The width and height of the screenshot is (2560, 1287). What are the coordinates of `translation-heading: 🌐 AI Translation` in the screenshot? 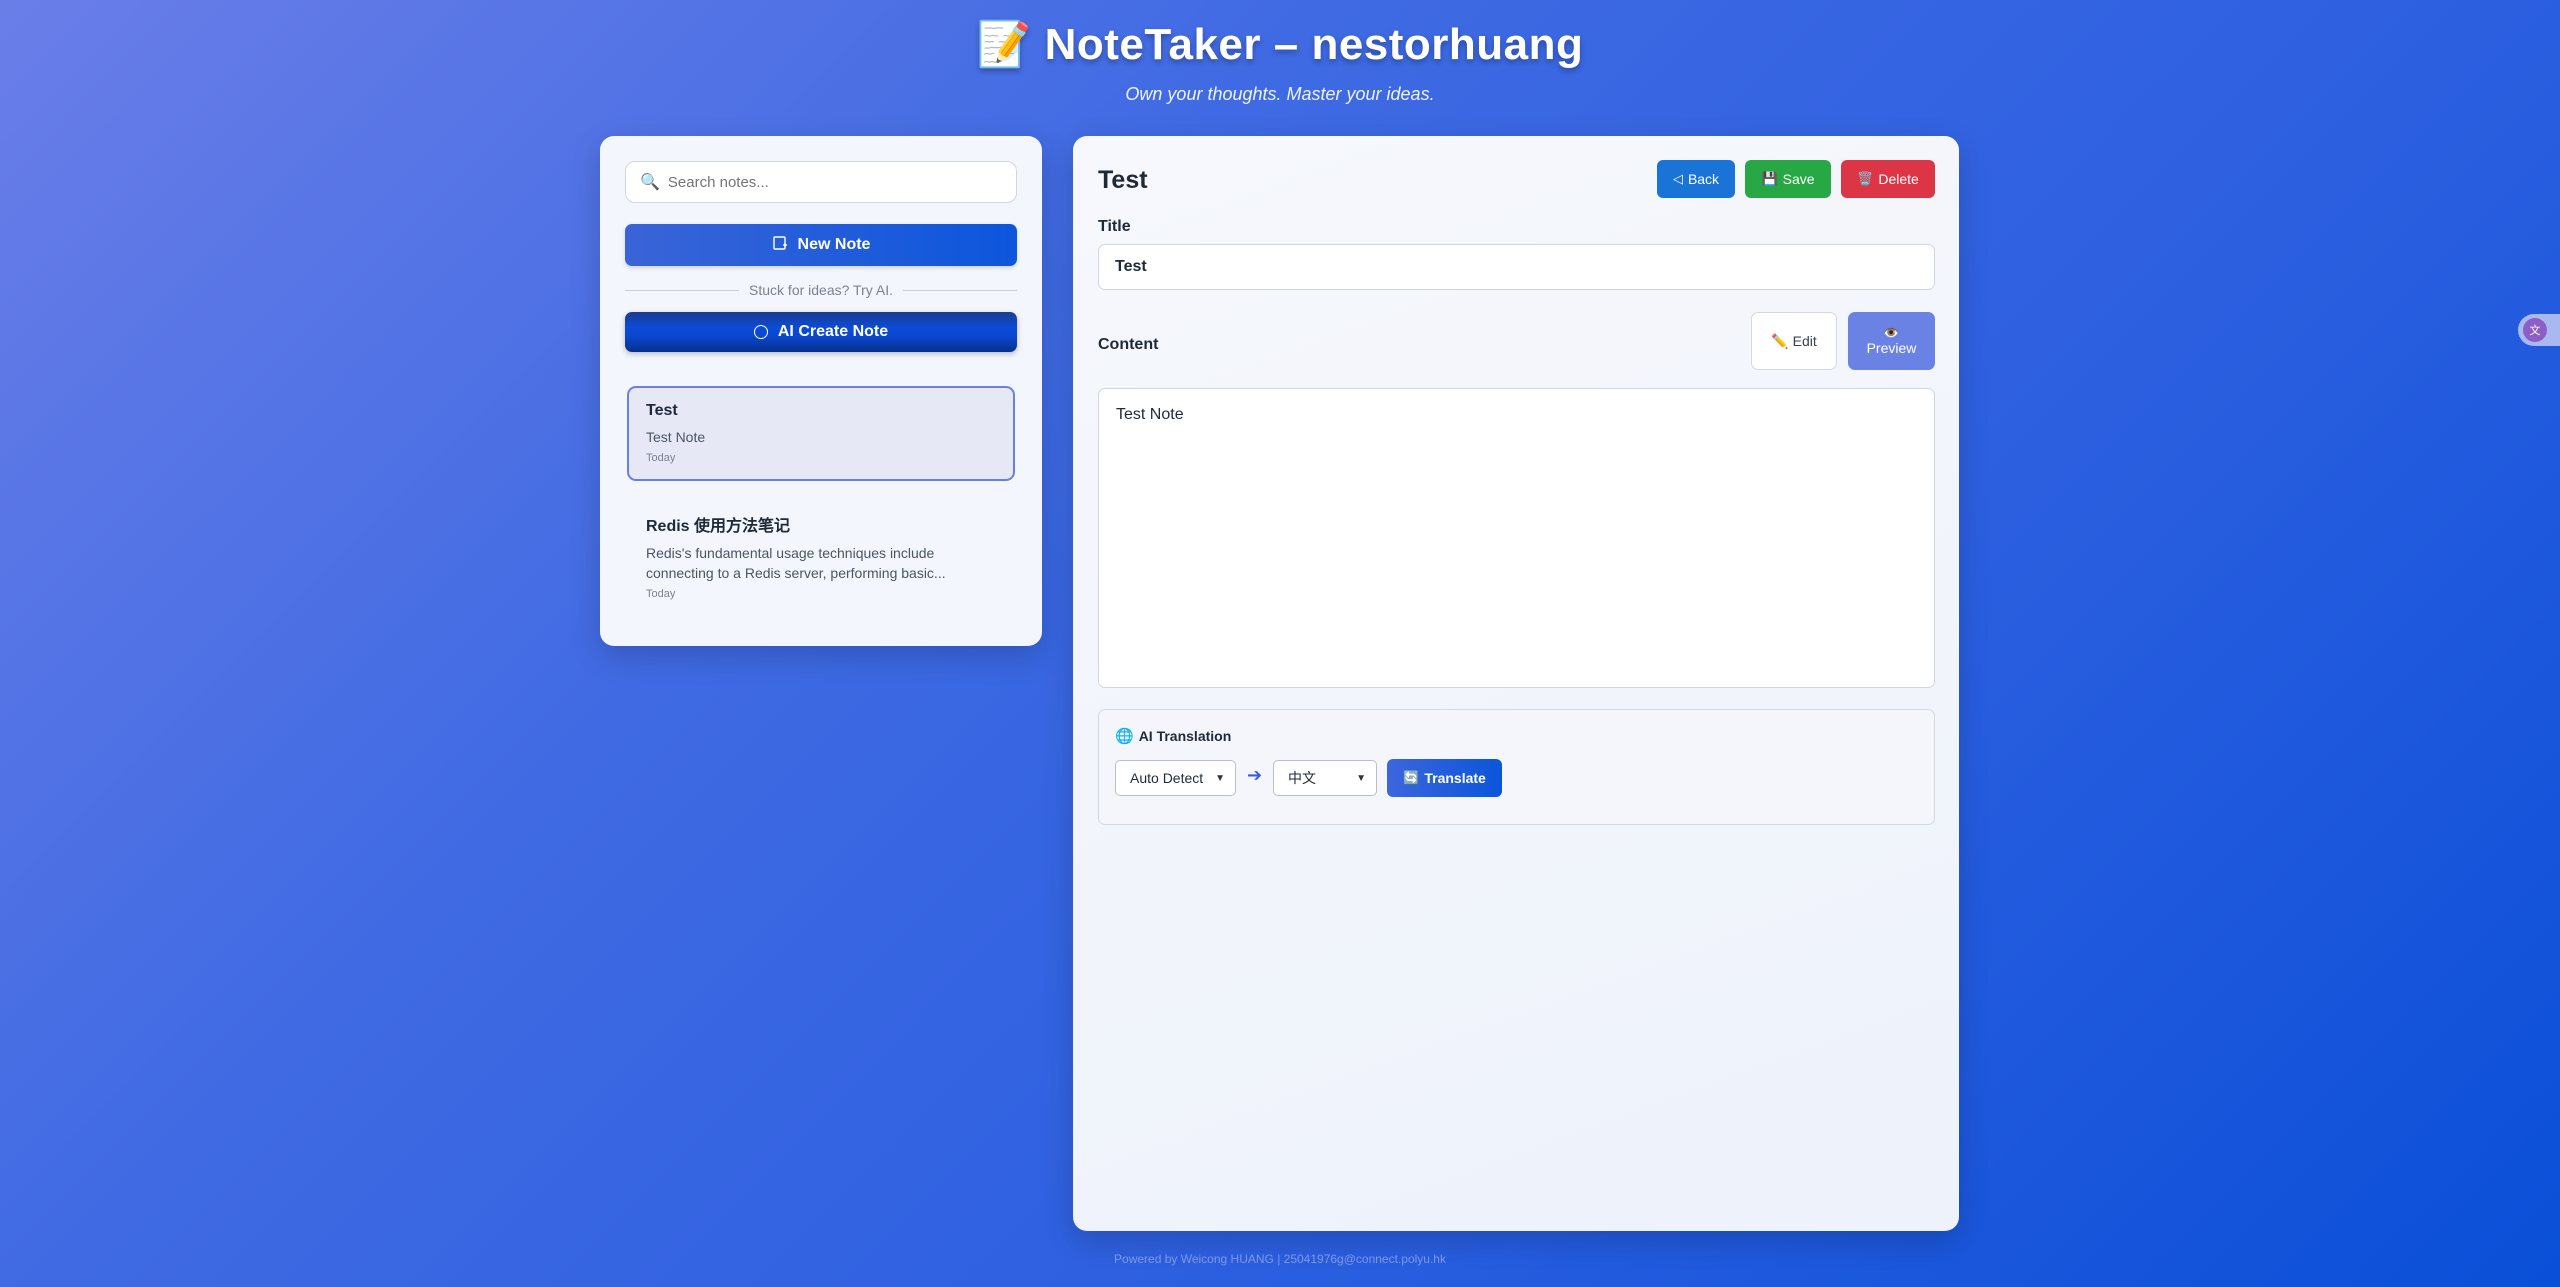 It's located at (1173, 736).